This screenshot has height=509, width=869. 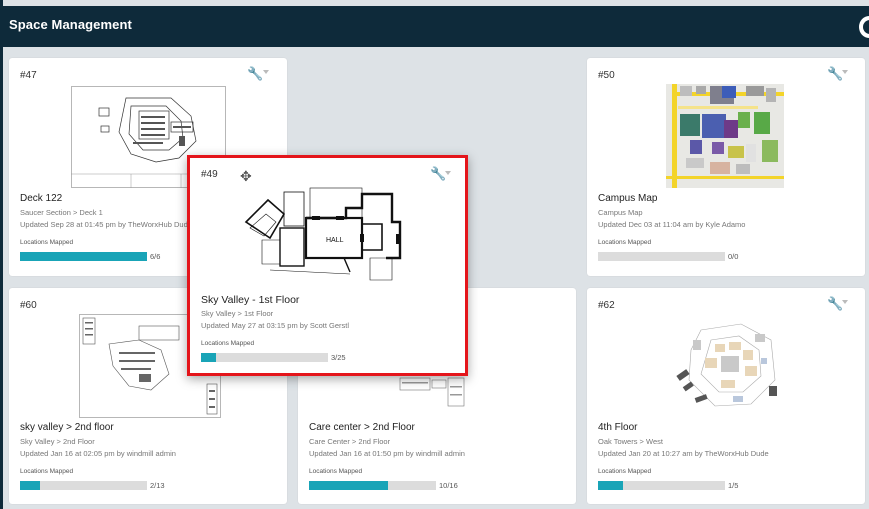 What do you see at coordinates (448, 485) in the screenshot?
I see `mapped-count: 10/16` at bounding box center [448, 485].